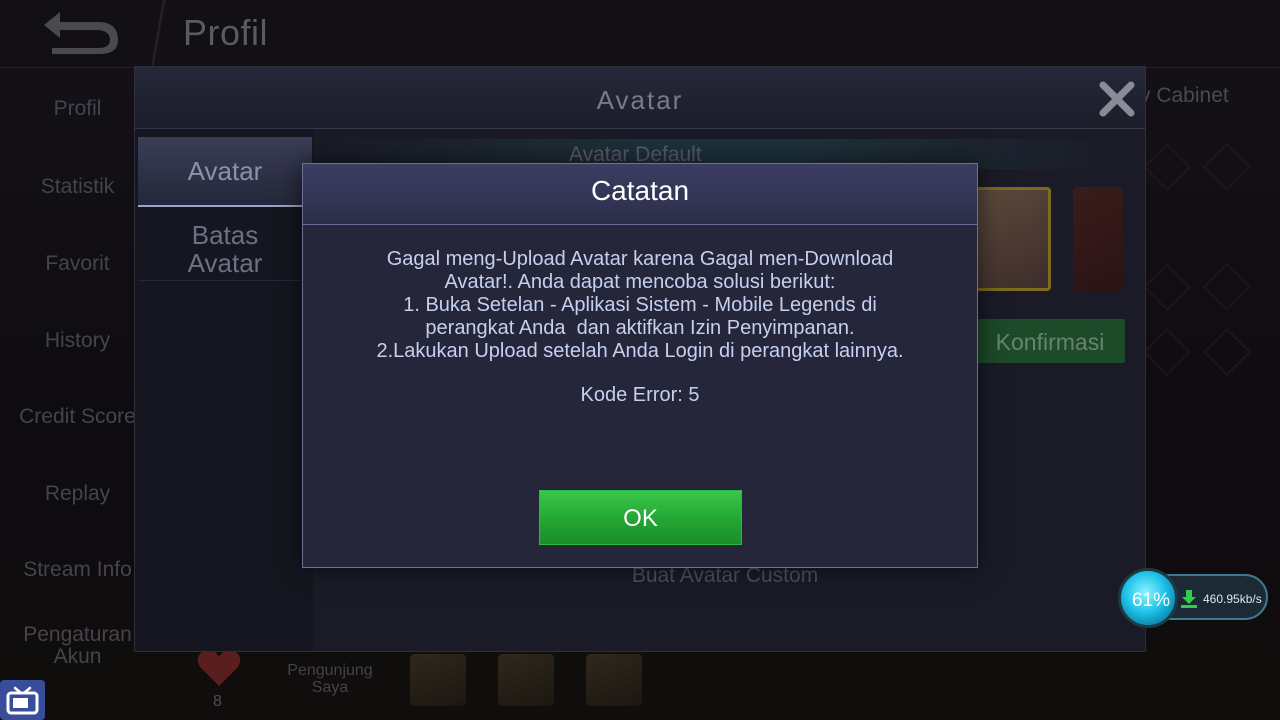  What do you see at coordinates (159, 34) in the screenshot?
I see `header-divider` at bounding box center [159, 34].